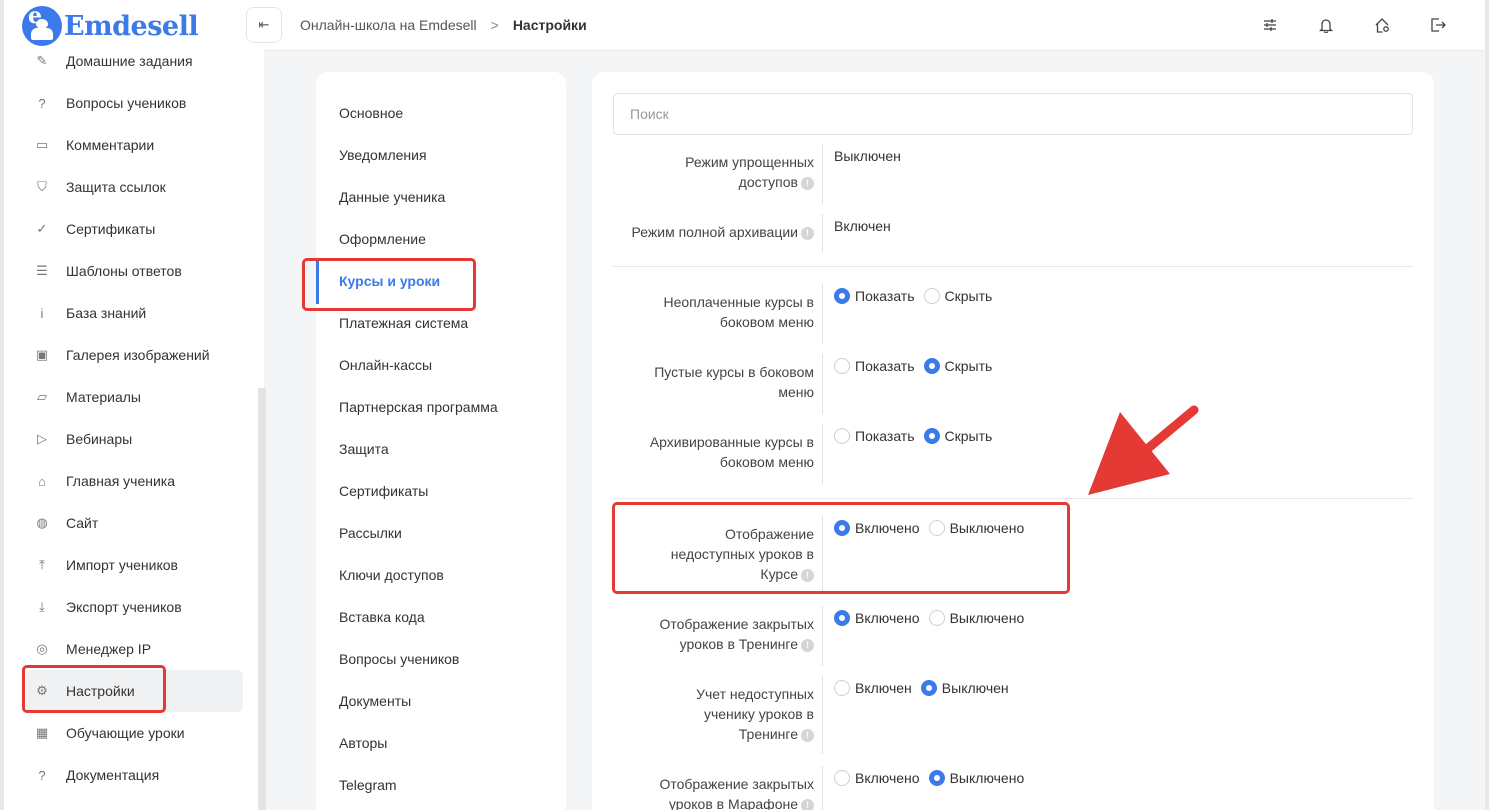 Image resolution: width=1489 pixels, height=810 pixels. I want to click on sidebar-item: i База знаний, so click(134, 313).